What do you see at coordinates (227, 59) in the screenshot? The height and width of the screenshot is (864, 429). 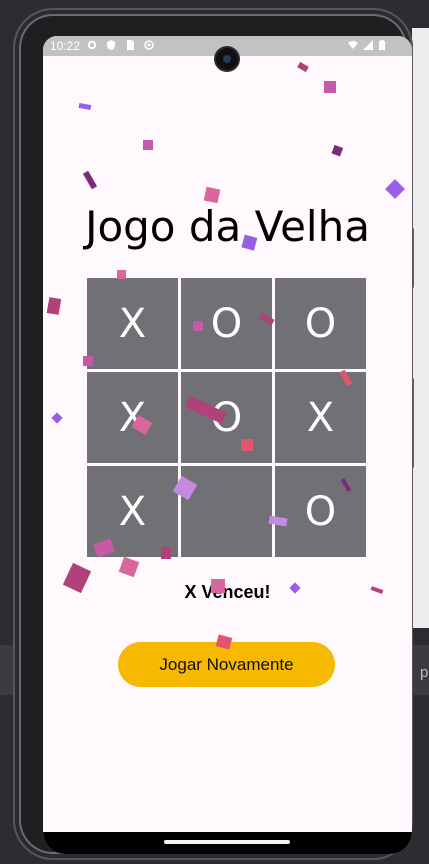 I see `front-camera` at bounding box center [227, 59].